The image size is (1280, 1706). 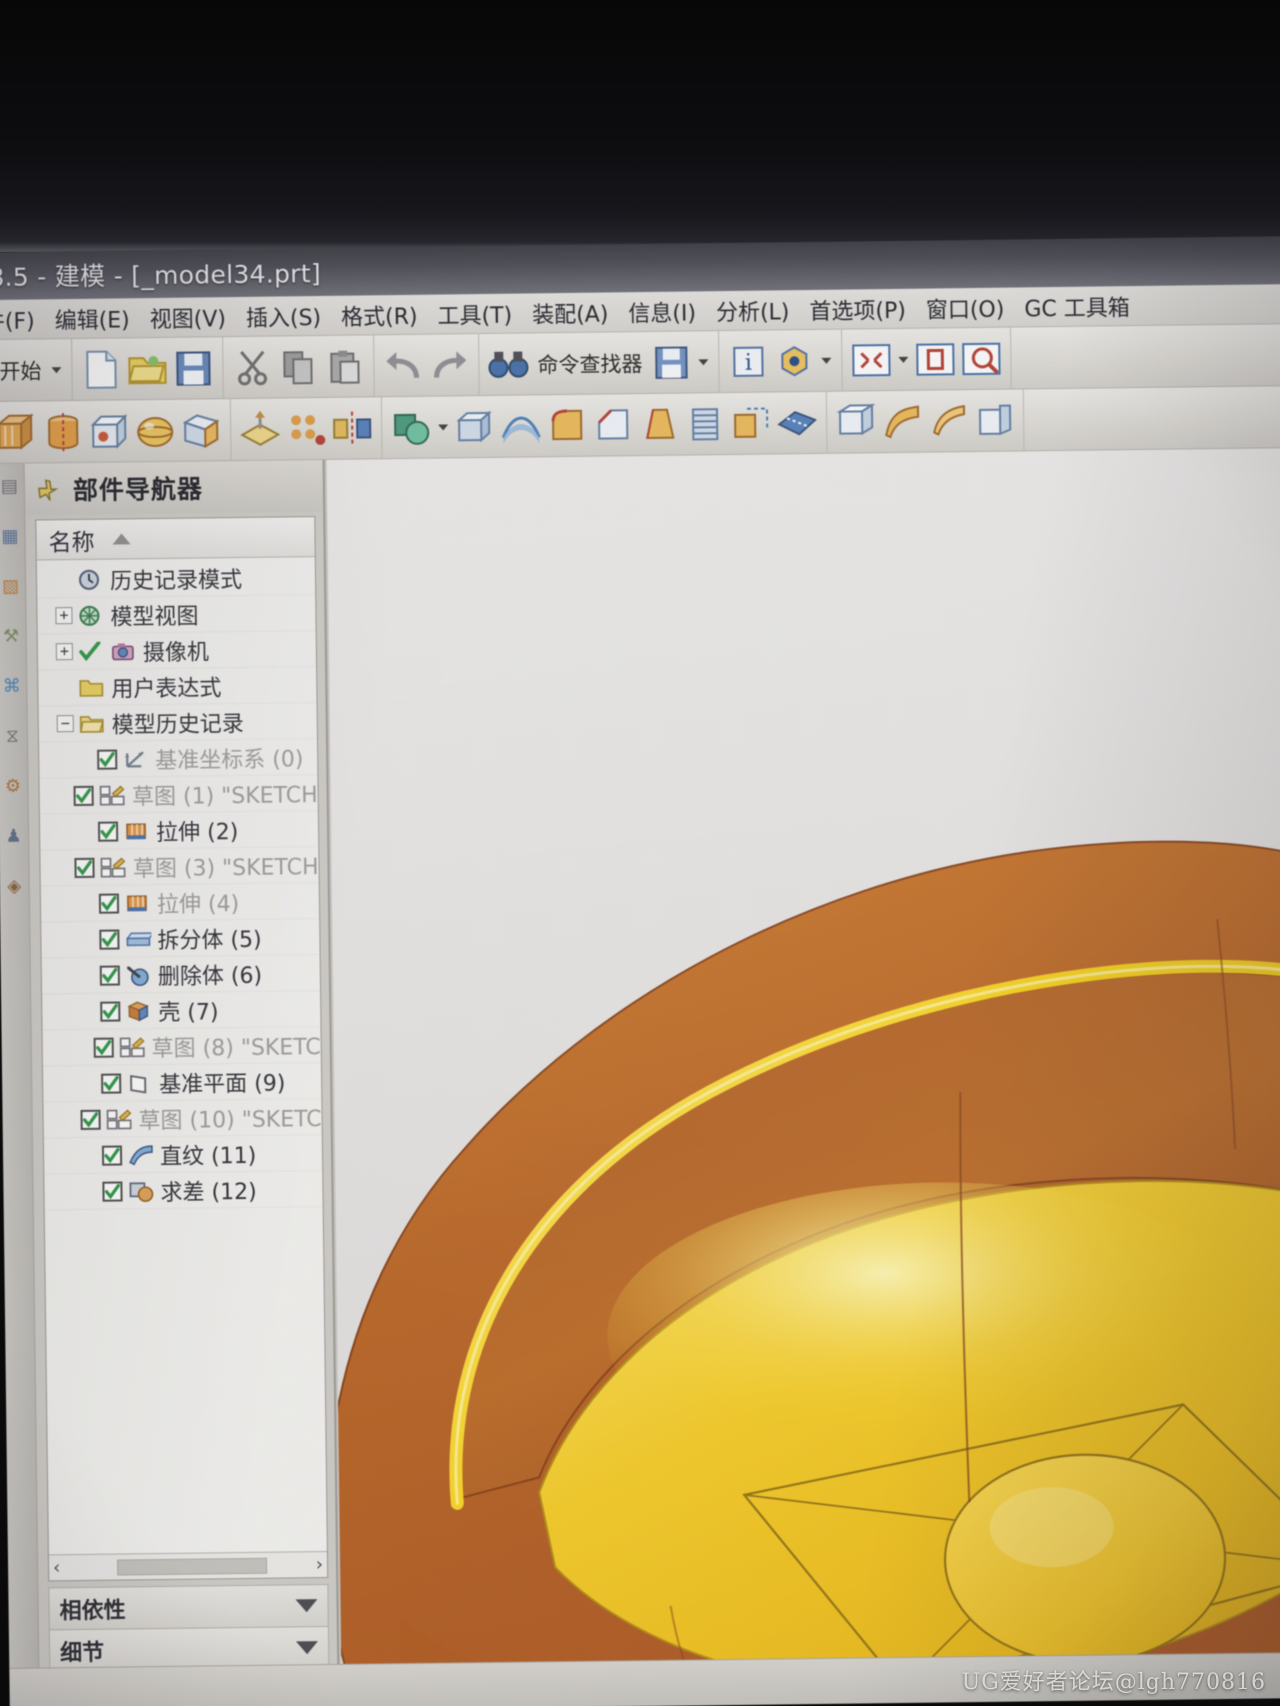 I want to click on cut-scissors-icon, so click(x=252, y=367).